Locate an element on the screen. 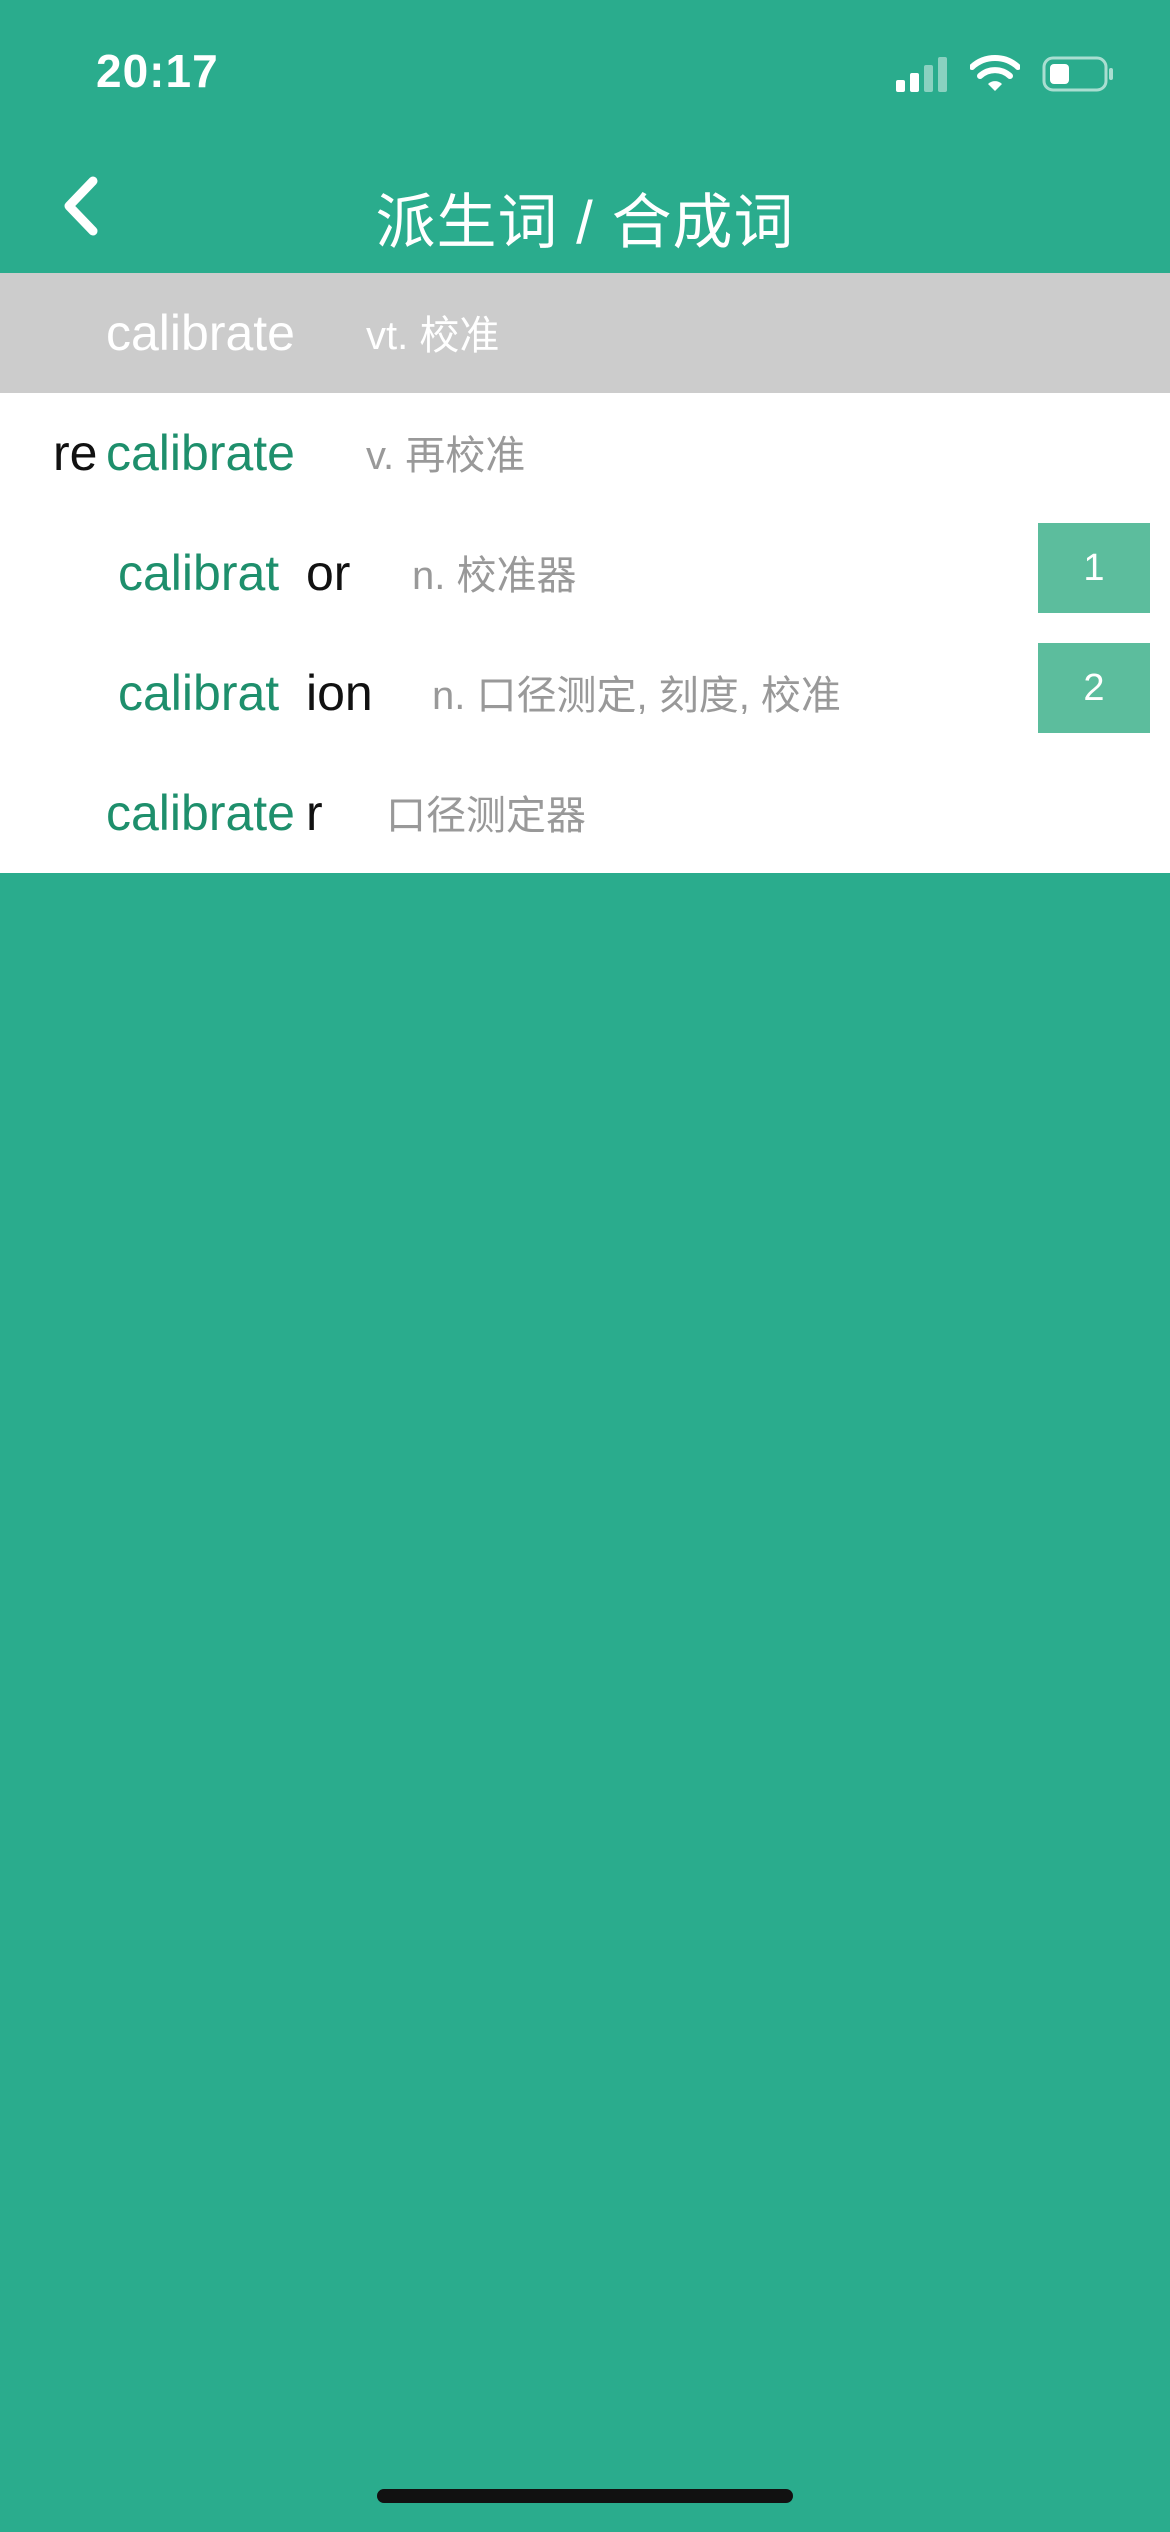 Image resolution: width=1170 pixels, height=2532 pixels. home-indicator is located at coordinates (585, 2496).